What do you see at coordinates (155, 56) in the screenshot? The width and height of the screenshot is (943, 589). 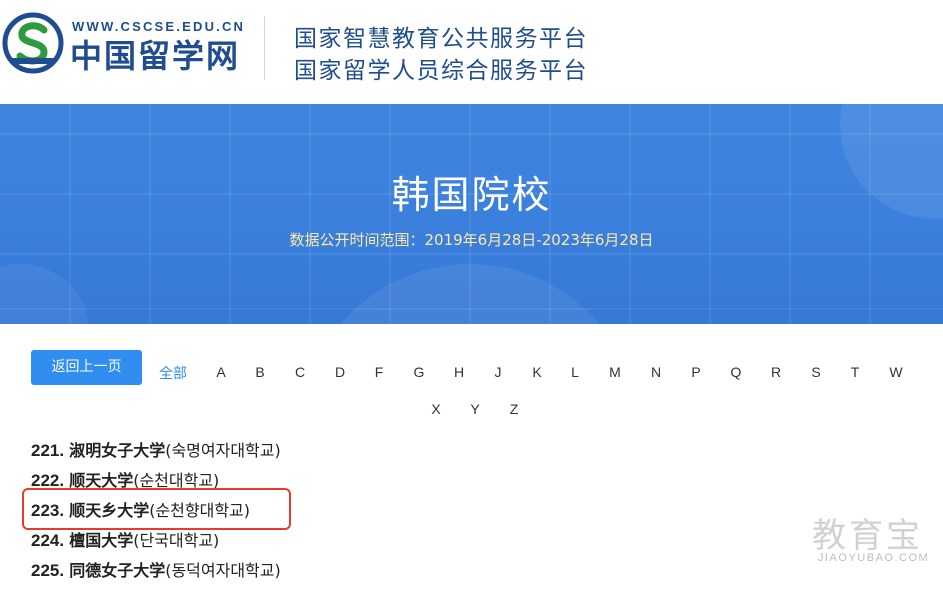 I see `site-name: 中国留学网` at bounding box center [155, 56].